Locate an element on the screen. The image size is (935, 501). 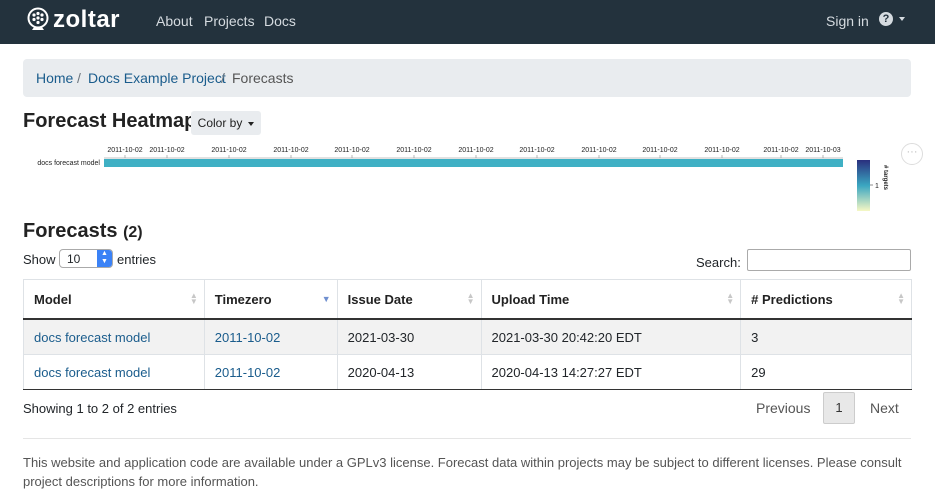
previous-page-button: Previous is located at coordinates (783, 408).